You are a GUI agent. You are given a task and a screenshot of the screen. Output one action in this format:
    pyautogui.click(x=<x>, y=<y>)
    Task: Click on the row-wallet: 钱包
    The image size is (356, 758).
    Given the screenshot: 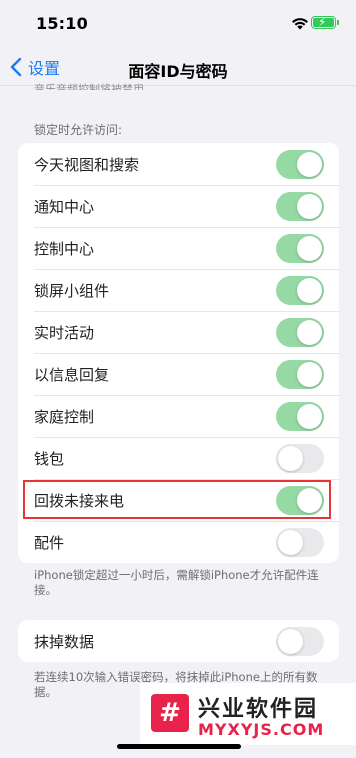 What is the action you would take?
    pyautogui.click(x=178, y=458)
    